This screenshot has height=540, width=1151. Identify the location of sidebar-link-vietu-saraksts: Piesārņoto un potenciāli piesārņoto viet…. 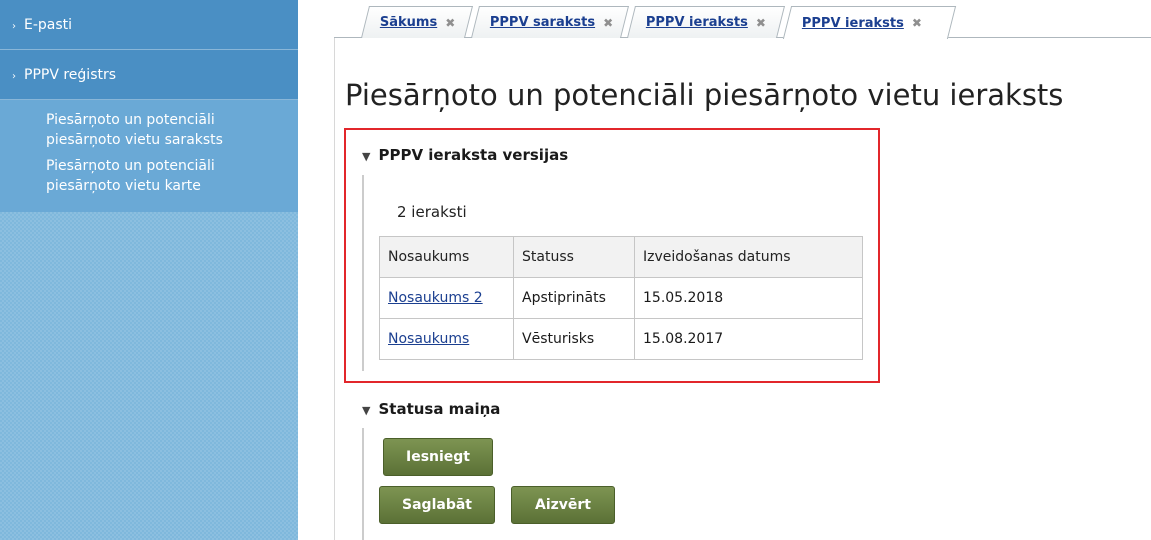
(149, 131).